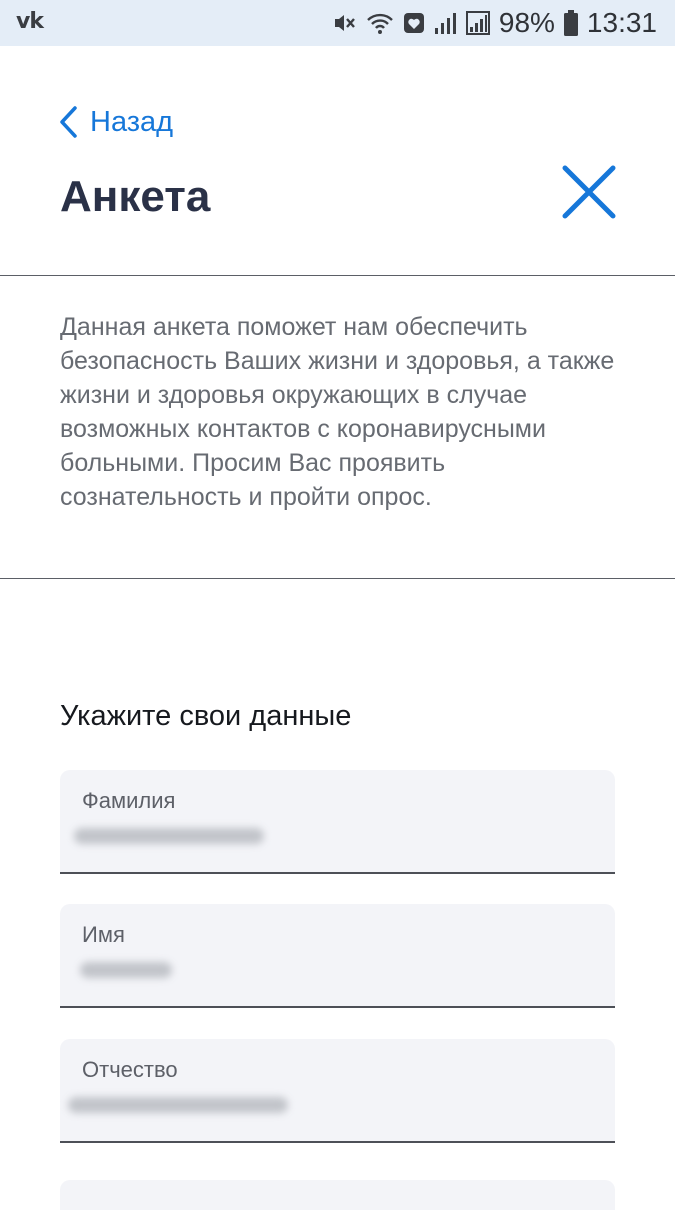 The image size is (675, 1210). I want to click on clock-time: 13:31, so click(621, 22).